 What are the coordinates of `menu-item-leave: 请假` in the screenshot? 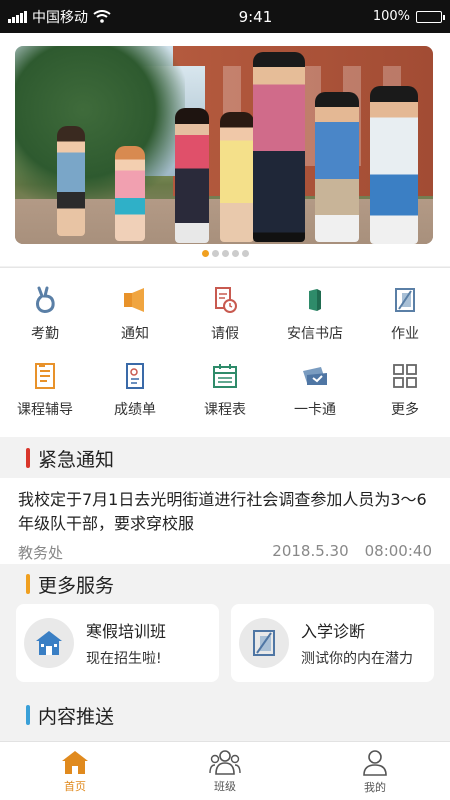 It's located at (225, 321).